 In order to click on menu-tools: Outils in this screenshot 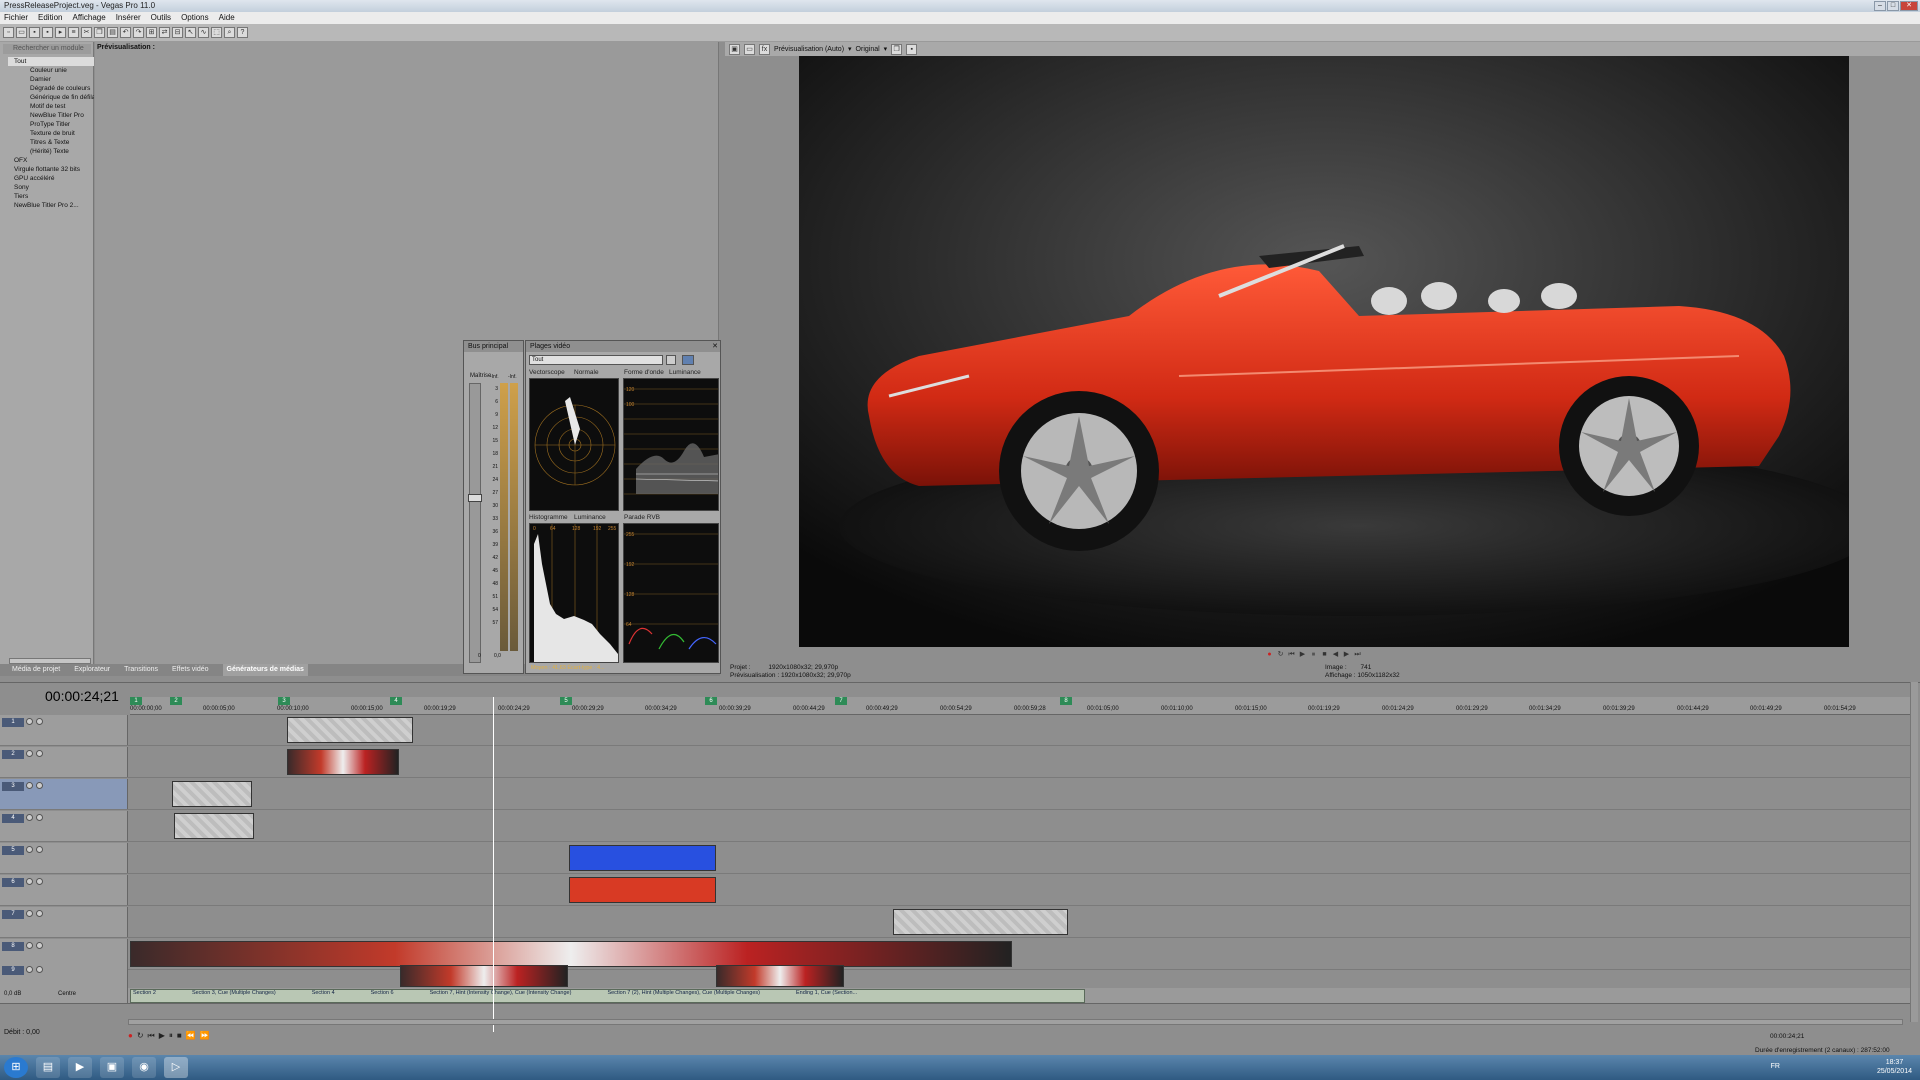, I will do `click(161, 18)`.